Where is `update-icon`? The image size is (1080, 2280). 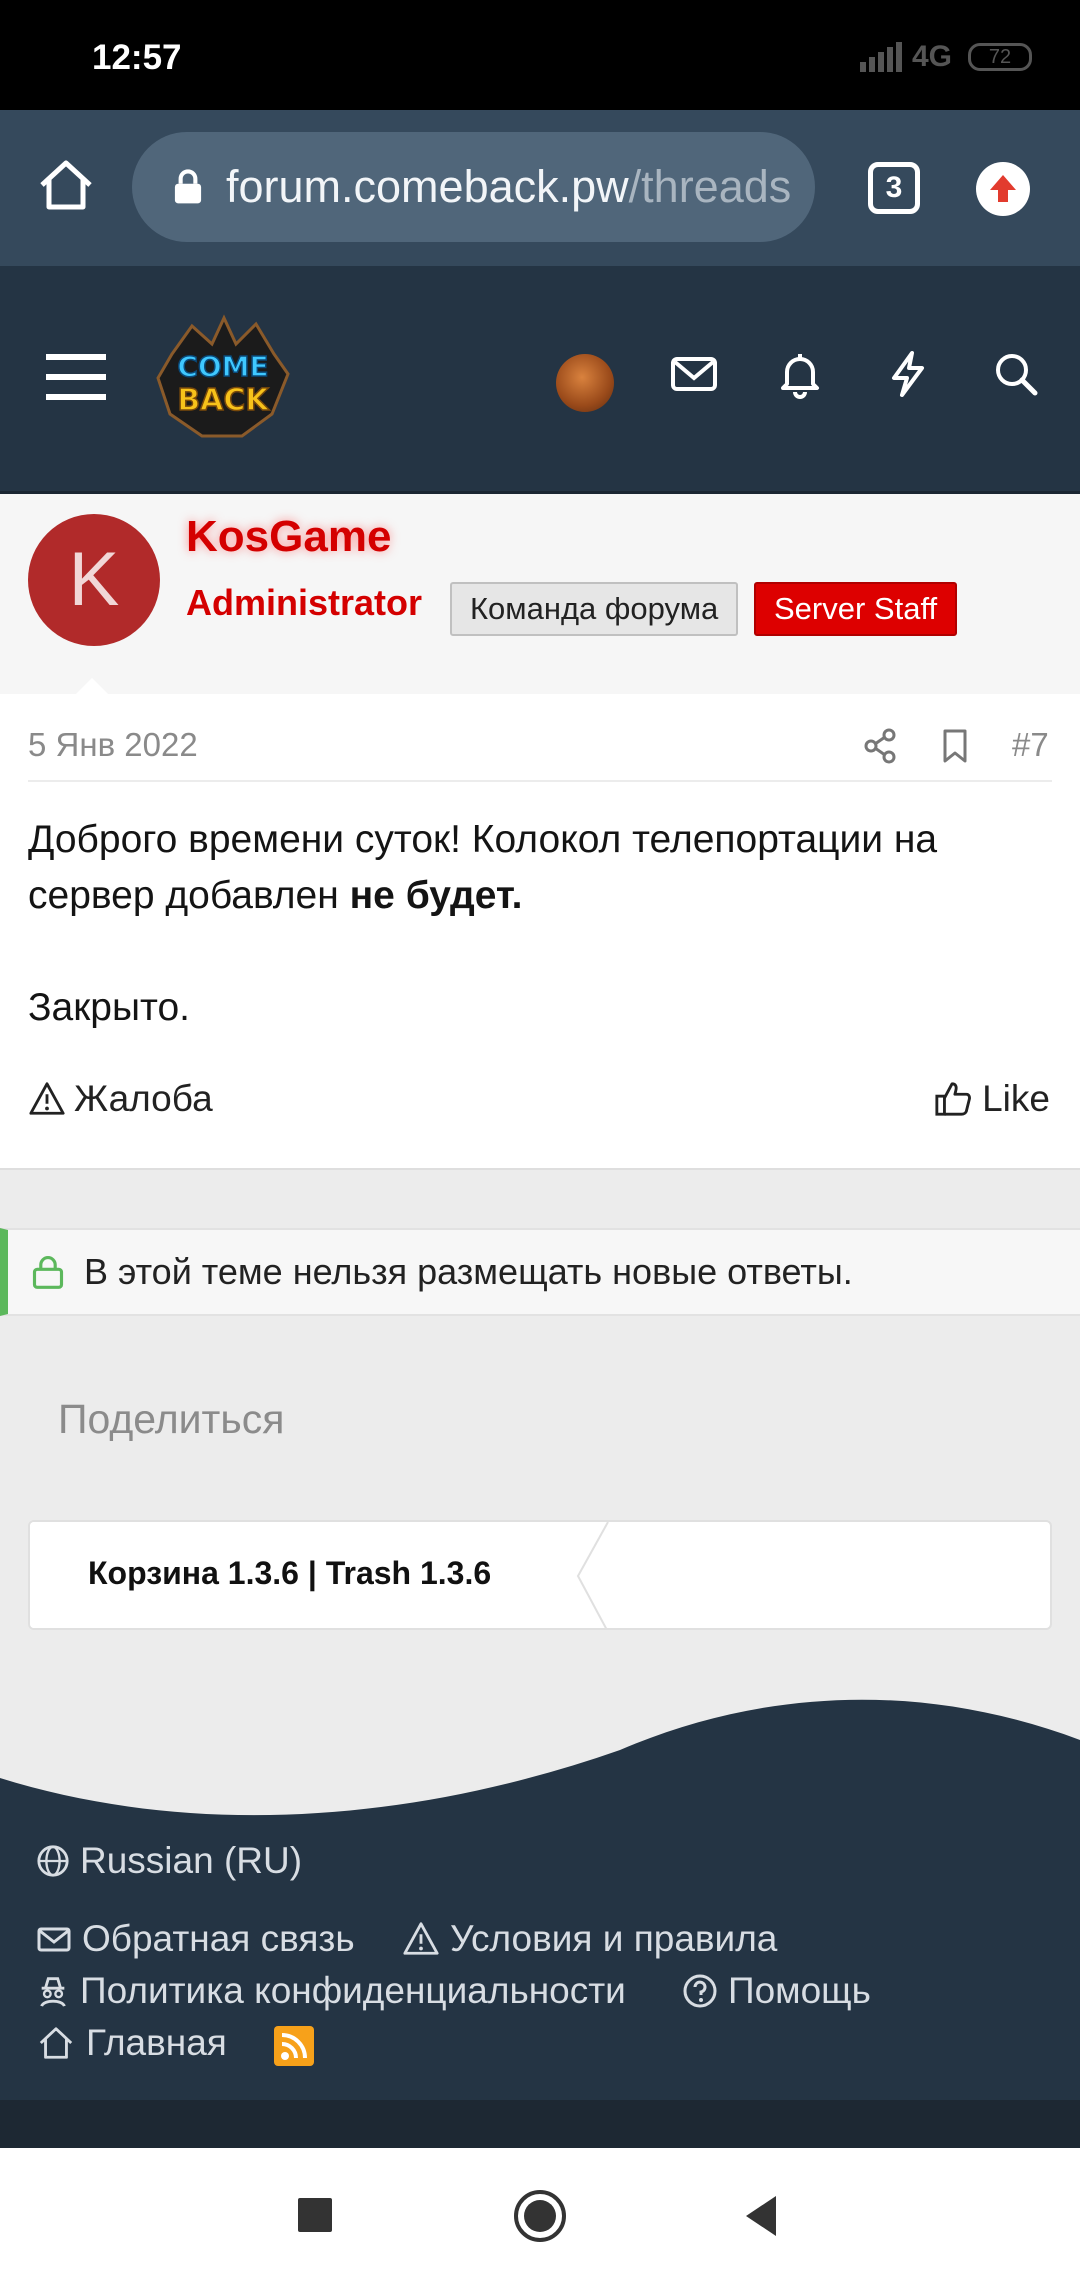 update-icon is located at coordinates (1003, 189).